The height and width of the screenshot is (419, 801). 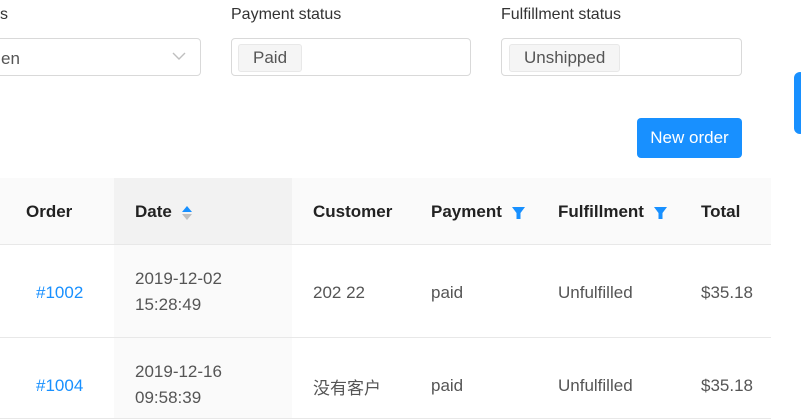 I want to click on order-date-day: 2019-12-16, so click(x=178, y=371).